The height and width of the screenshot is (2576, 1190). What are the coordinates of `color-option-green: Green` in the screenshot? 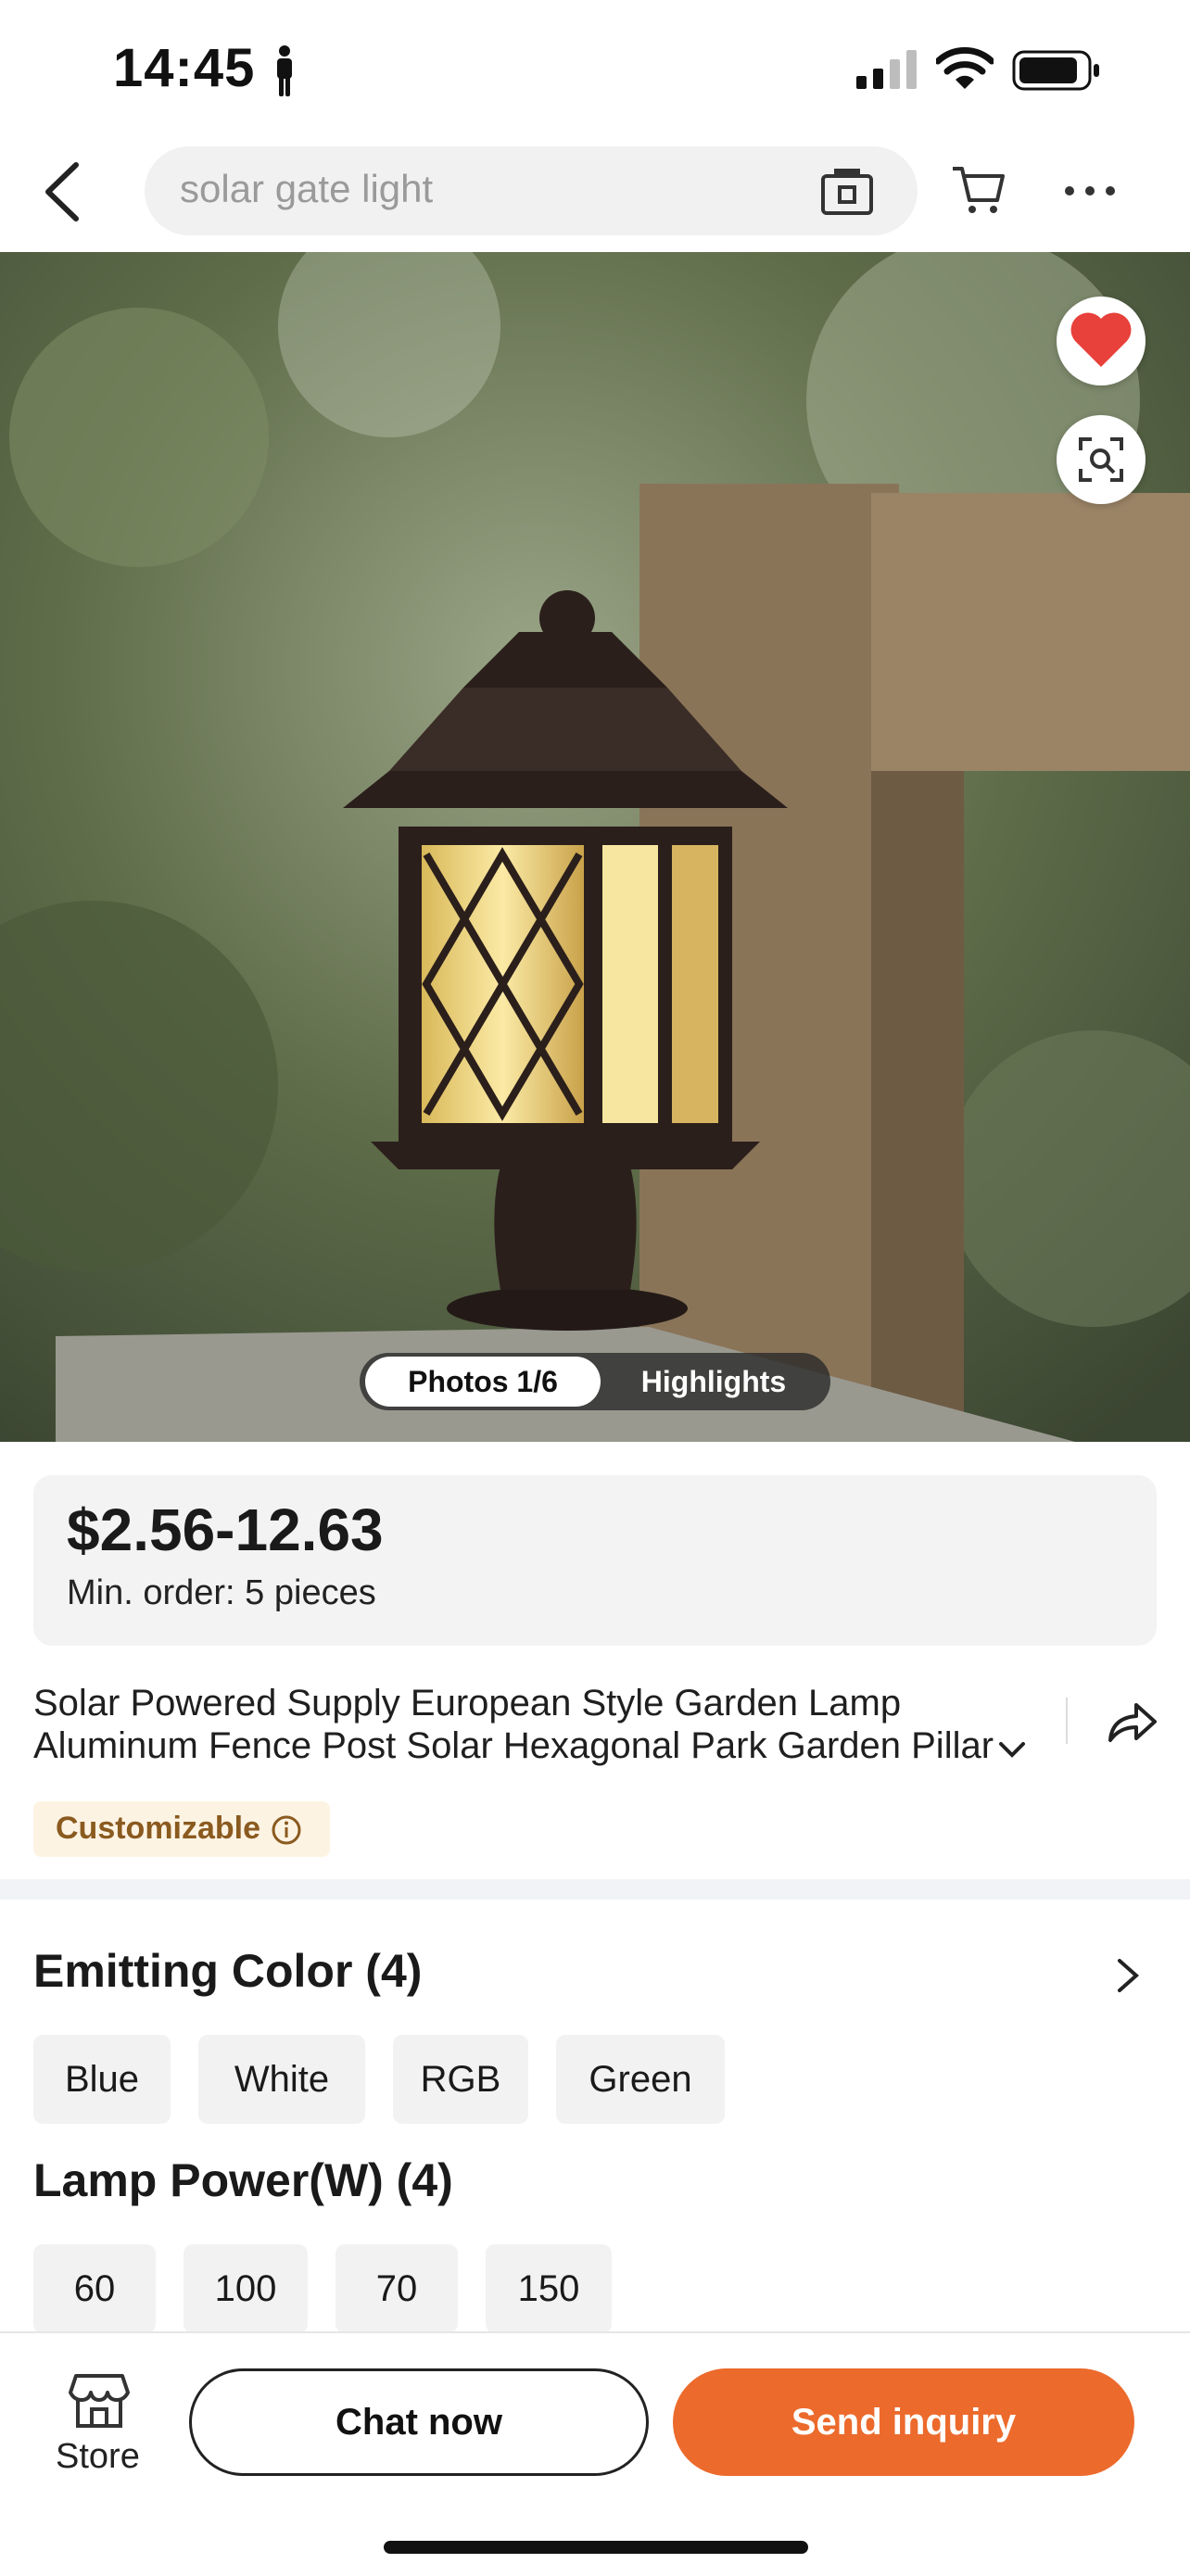 It's located at (640, 2080).